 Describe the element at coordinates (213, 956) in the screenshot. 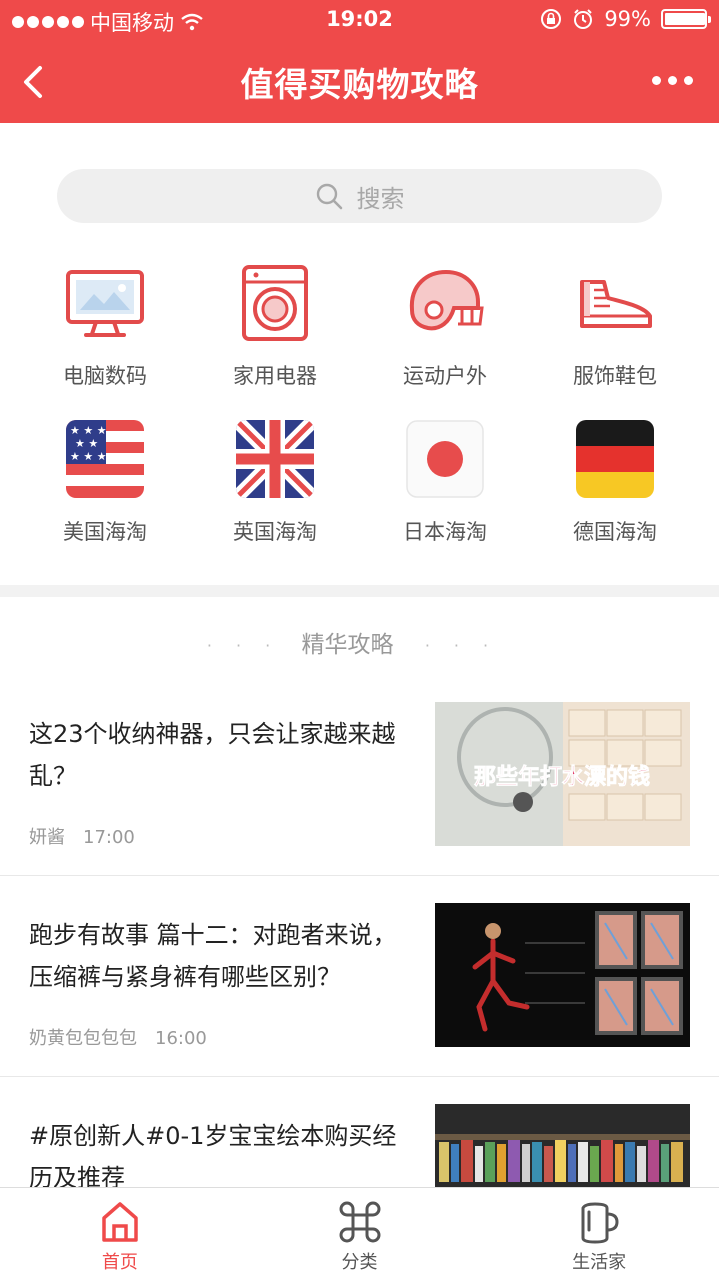

I see `article-title: 跑步有故事 篇十二：对跑者来说，压缩裤与紧身裤有哪些区别？` at that location.